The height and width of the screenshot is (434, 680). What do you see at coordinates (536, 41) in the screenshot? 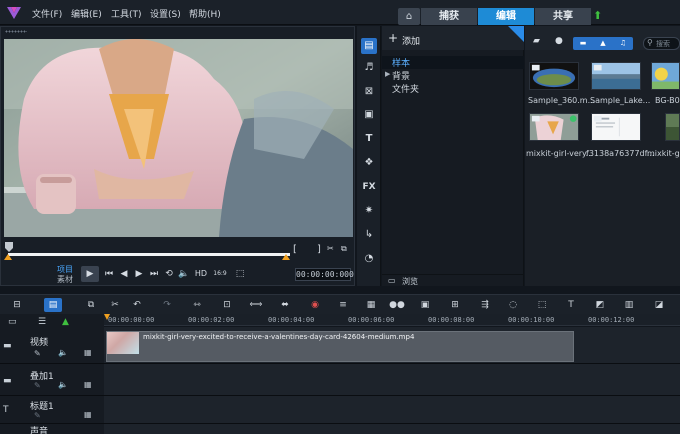
I see `import-folder-icon: ▰` at bounding box center [536, 41].